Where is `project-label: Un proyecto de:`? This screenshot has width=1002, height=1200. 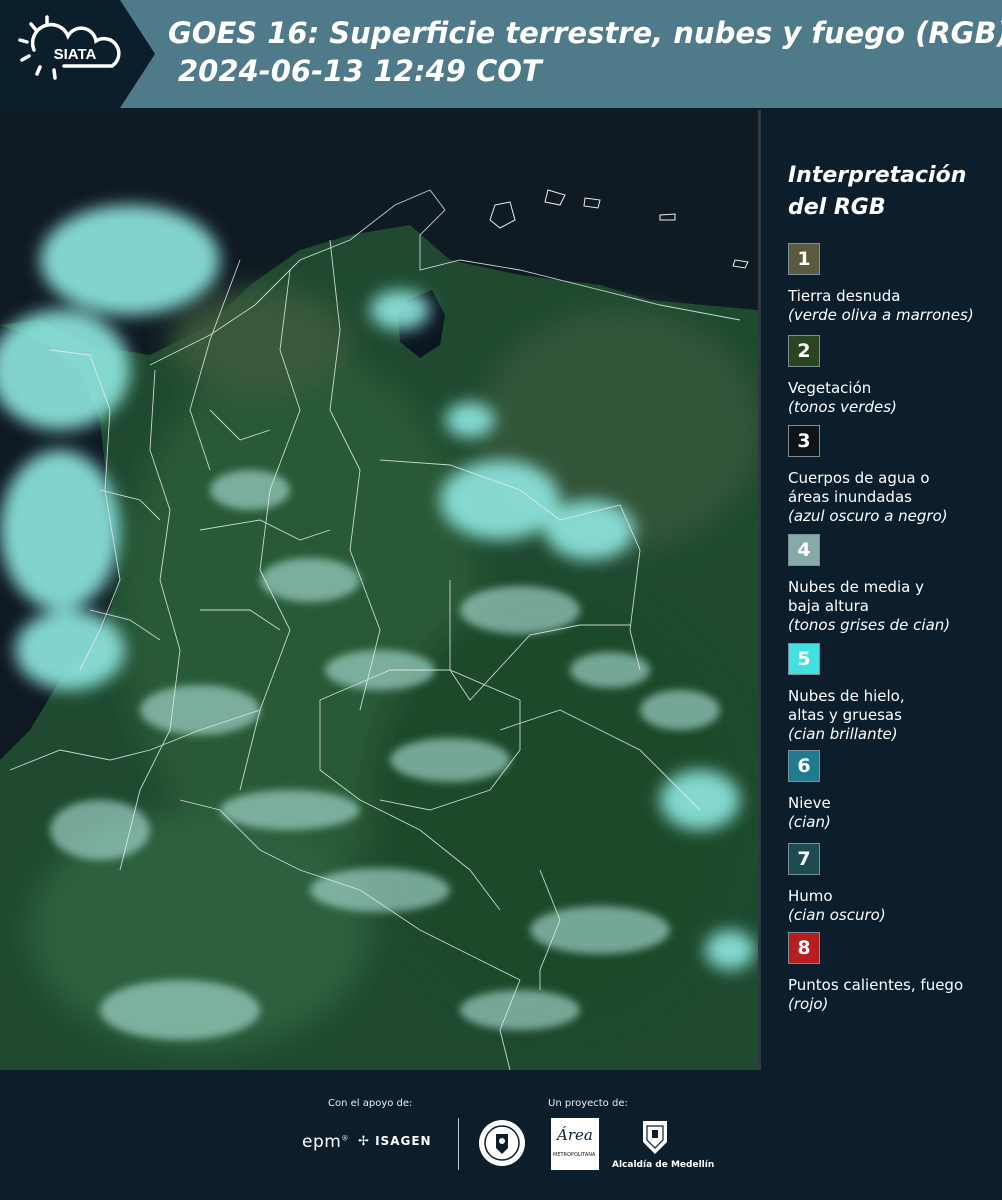 project-label: Un proyecto de: is located at coordinates (588, 1103).